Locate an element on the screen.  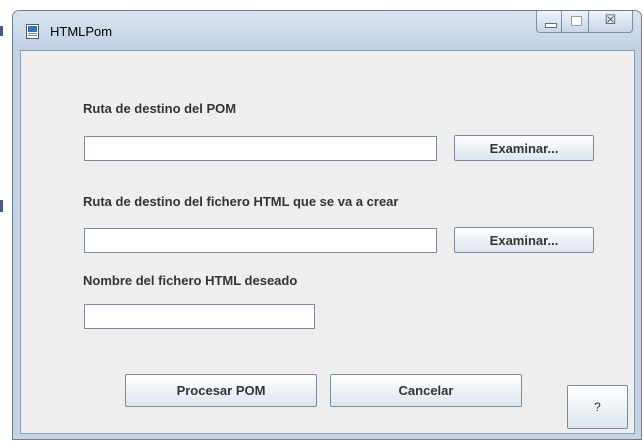
title-bar: HTMLPom ☒ is located at coordinates (327, 31).